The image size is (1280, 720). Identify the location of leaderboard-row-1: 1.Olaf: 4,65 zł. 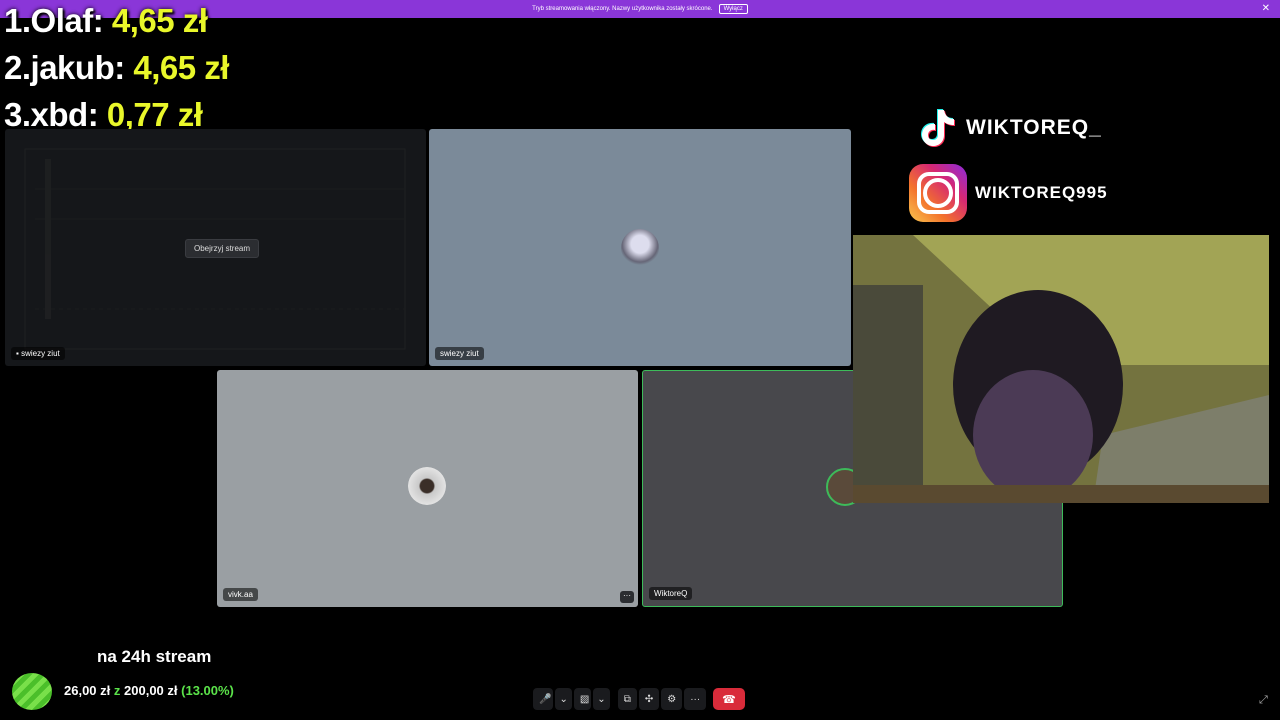
(106, 21).